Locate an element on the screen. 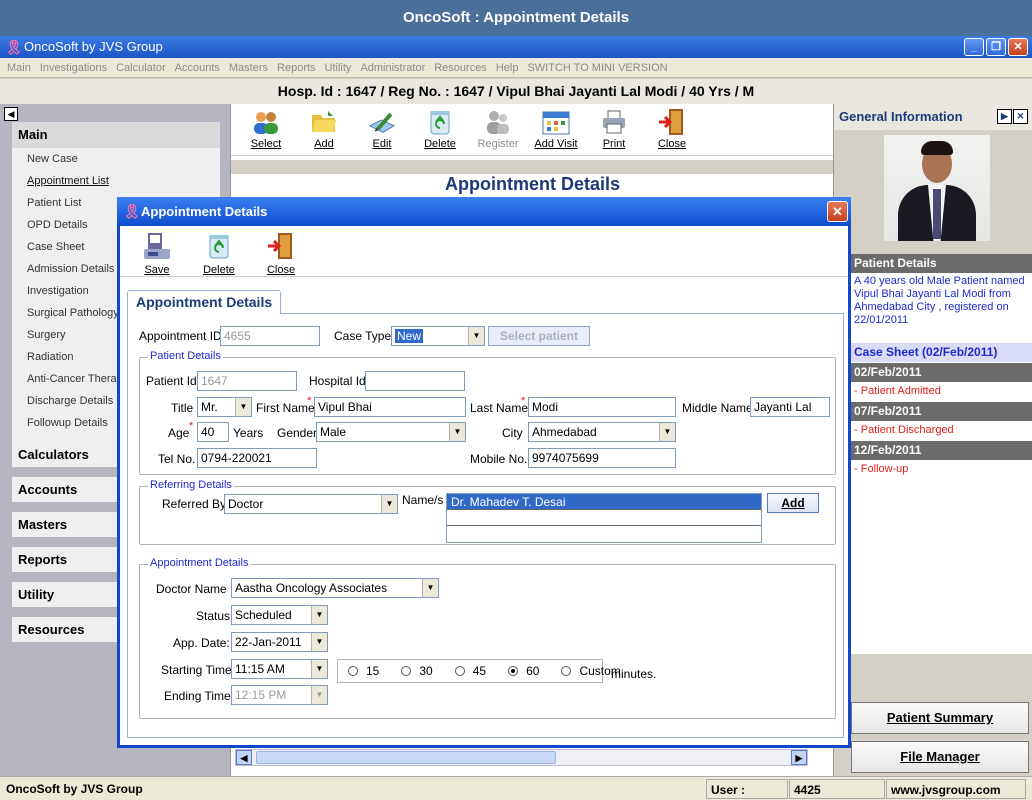  ending-time-select: 12:15 PM ▼ is located at coordinates (279, 695).